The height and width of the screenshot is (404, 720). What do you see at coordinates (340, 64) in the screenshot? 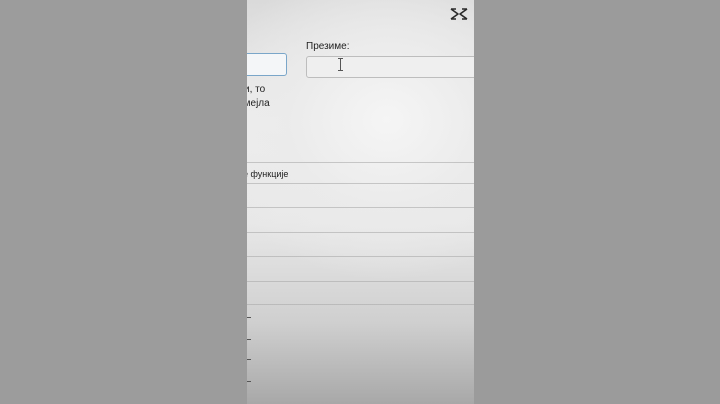
I see `text-cursor-icon` at bounding box center [340, 64].